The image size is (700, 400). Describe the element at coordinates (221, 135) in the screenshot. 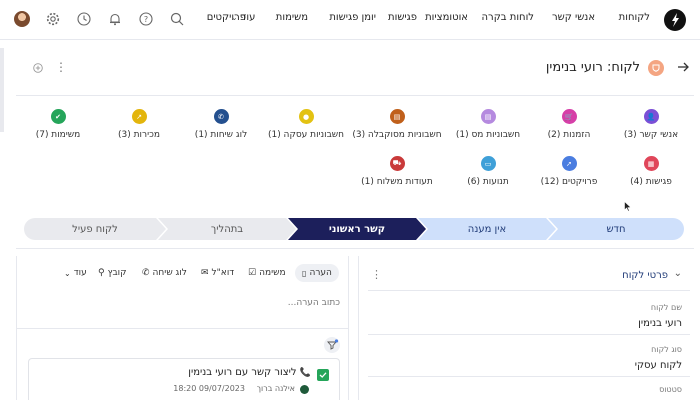

I see `tile-label: לוג שיחות (1)` at that location.